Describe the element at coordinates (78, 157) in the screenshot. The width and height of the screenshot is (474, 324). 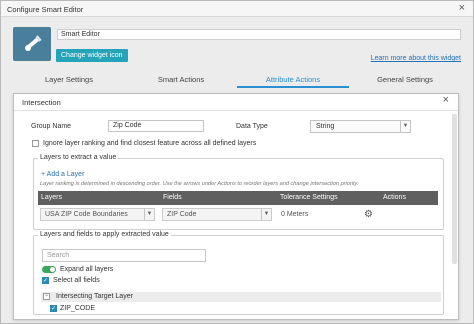
I see `layers-extract-legend: Layers to extract a value` at that location.